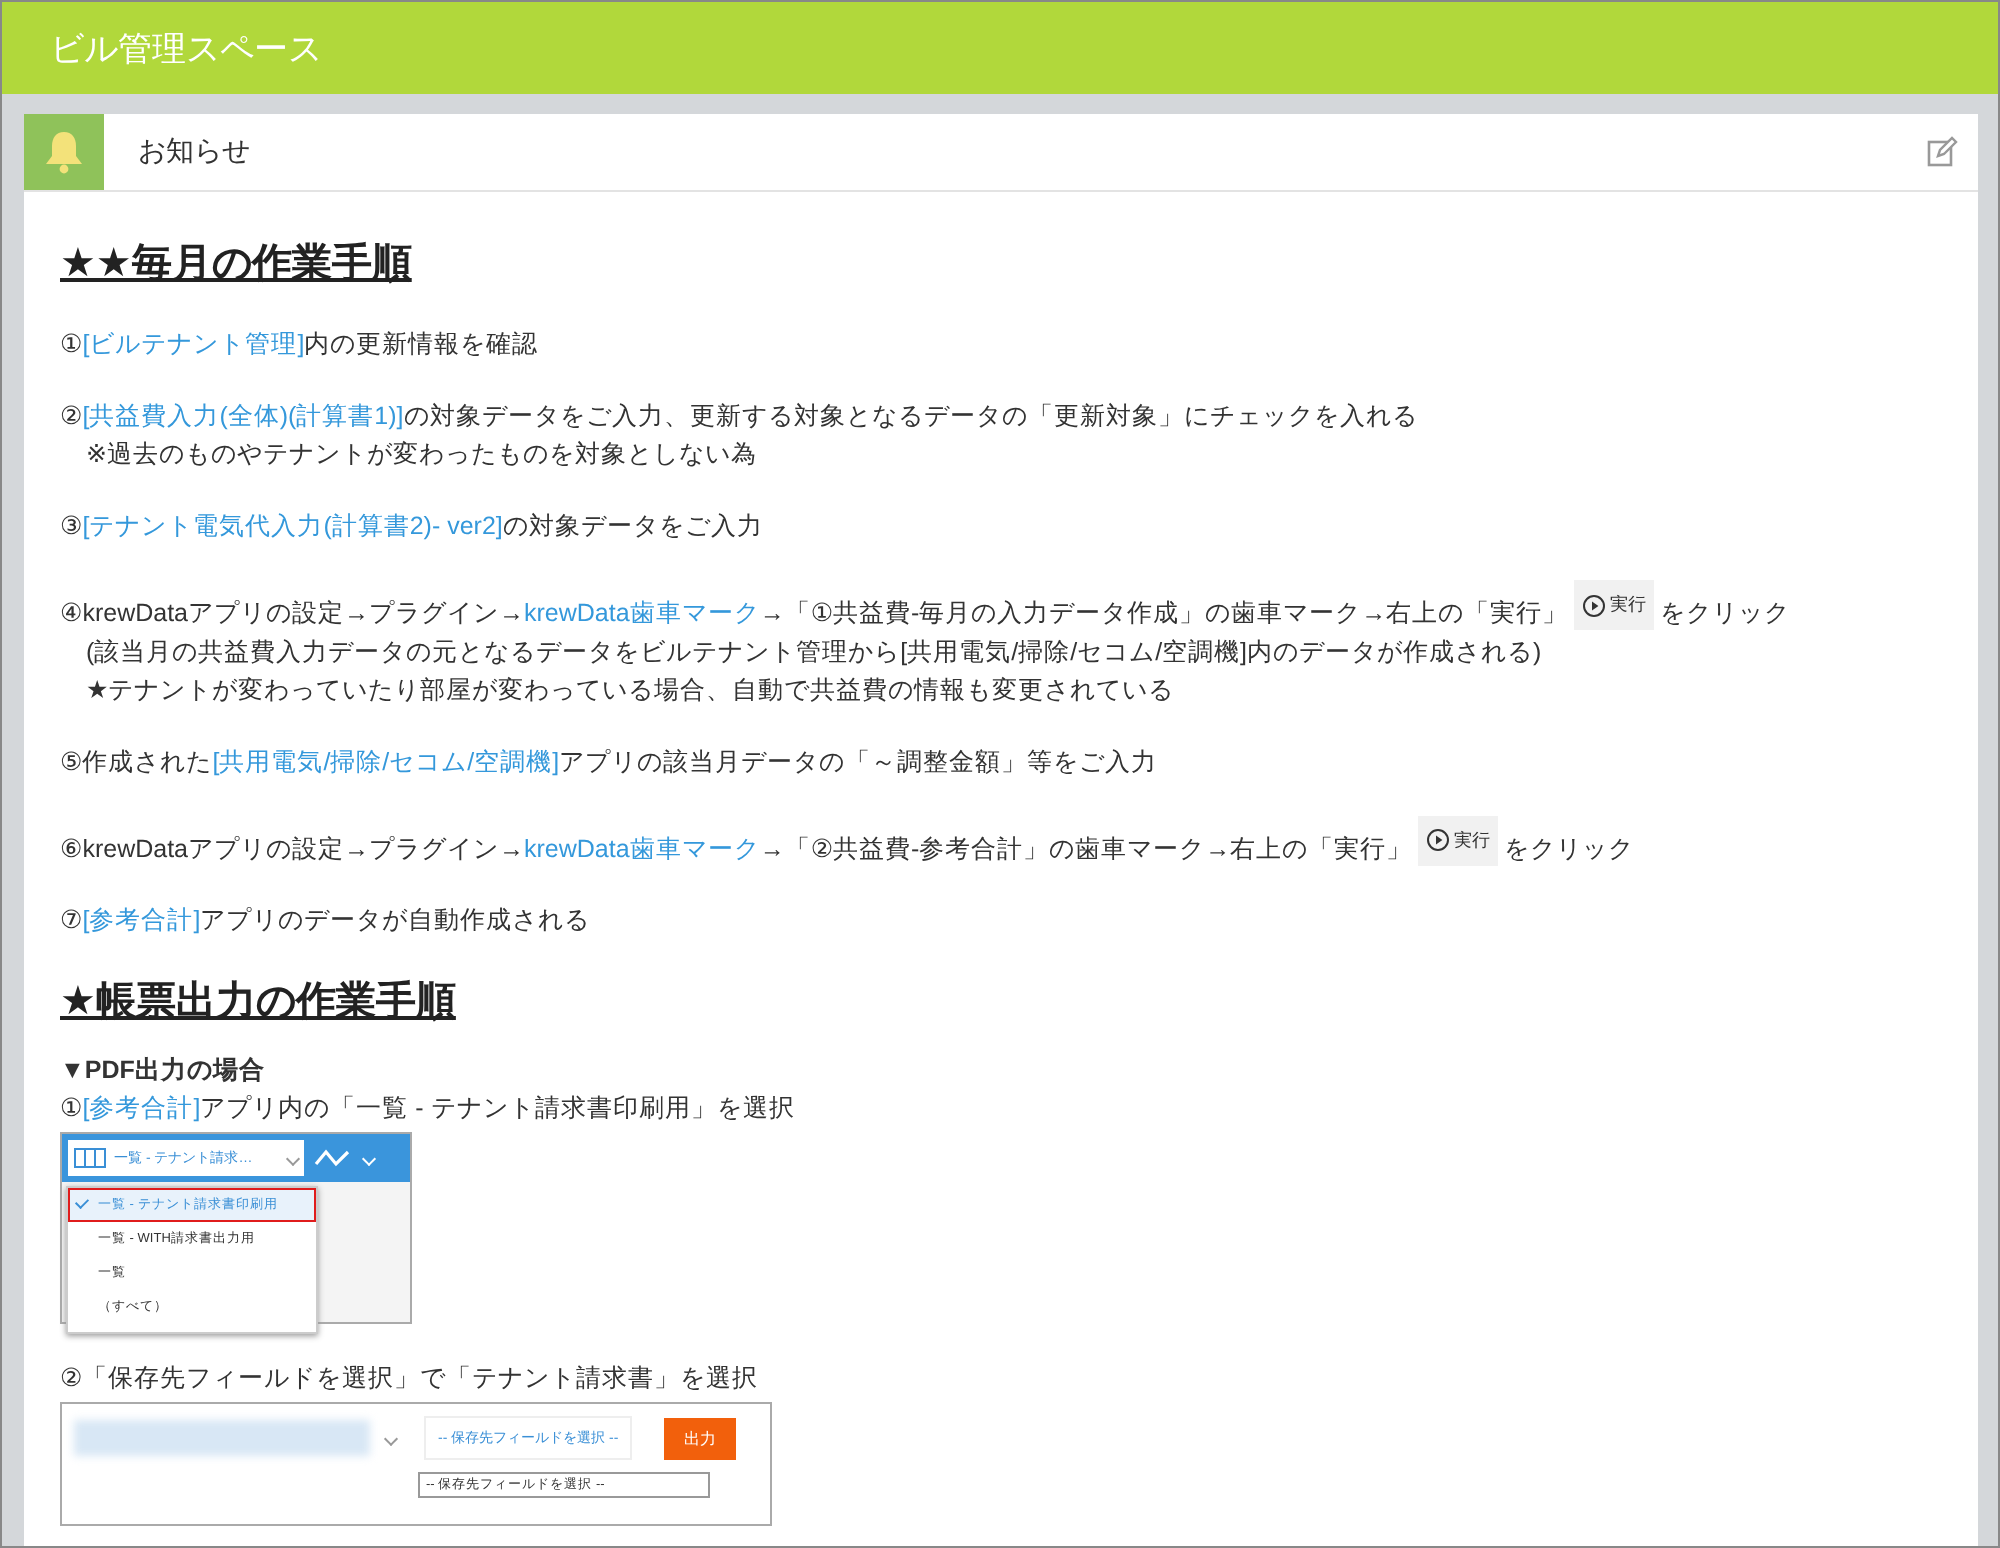  Describe the element at coordinates (386, 761) in the screenshot. I see `link: [共用電気/掃除/セコム/空調機]` at that location.